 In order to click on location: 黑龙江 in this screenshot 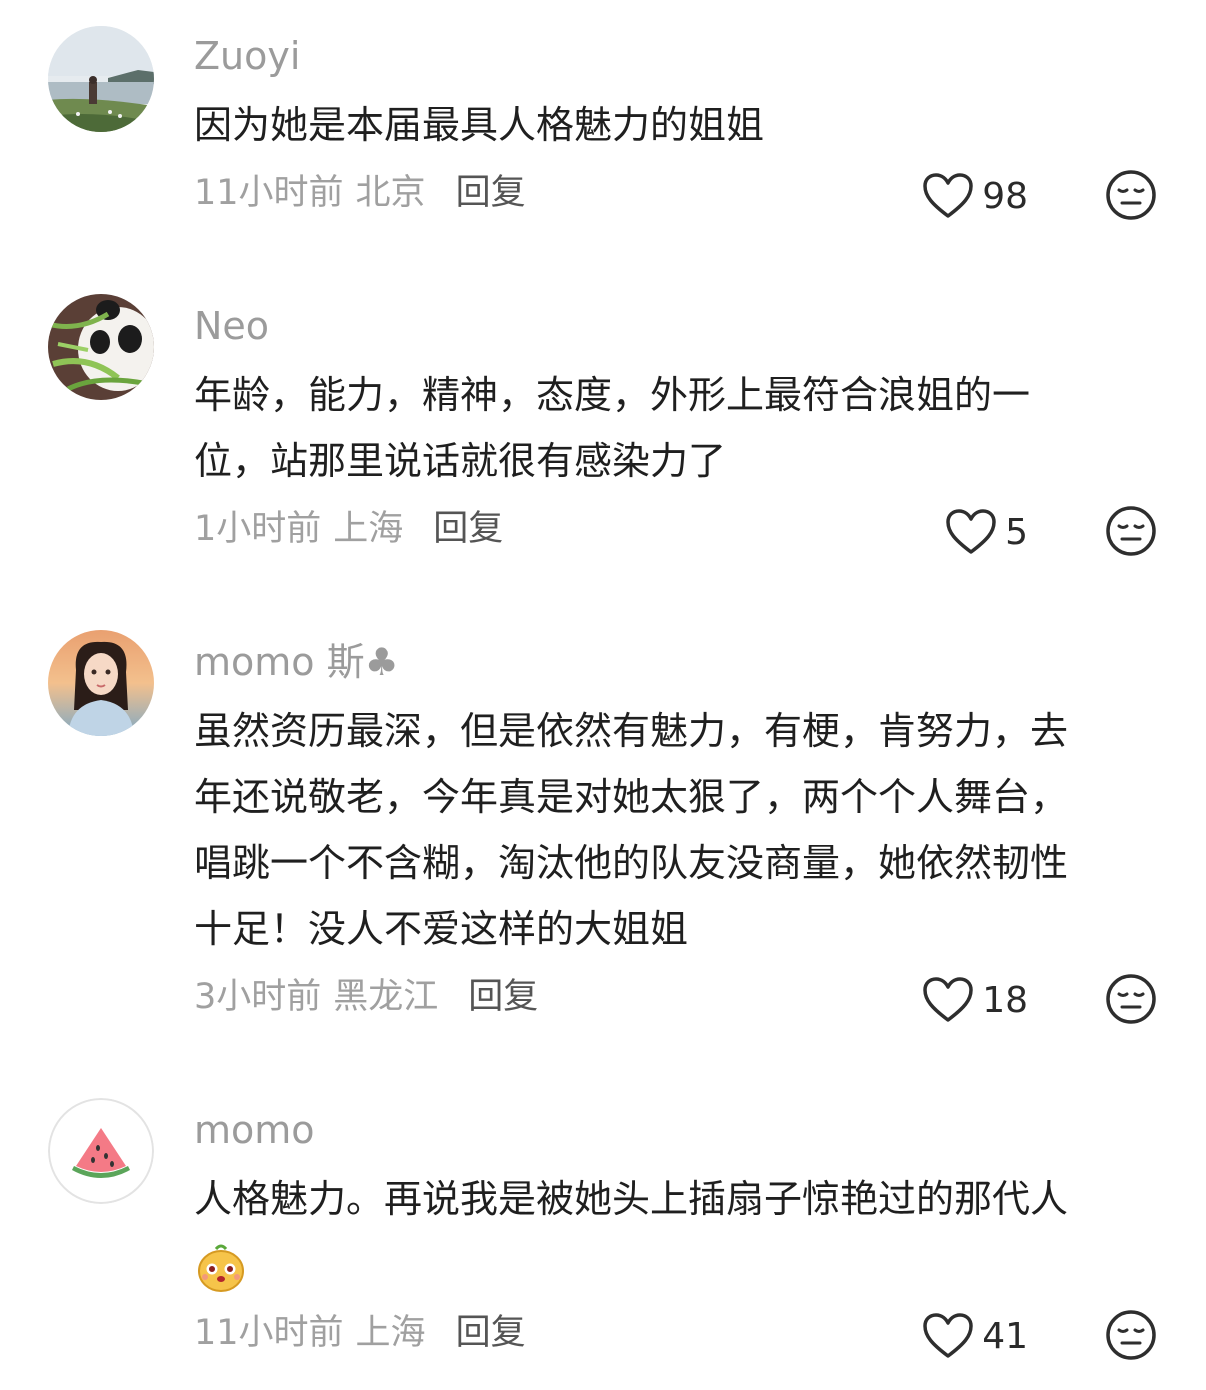, I will do `click(386, 997)`.